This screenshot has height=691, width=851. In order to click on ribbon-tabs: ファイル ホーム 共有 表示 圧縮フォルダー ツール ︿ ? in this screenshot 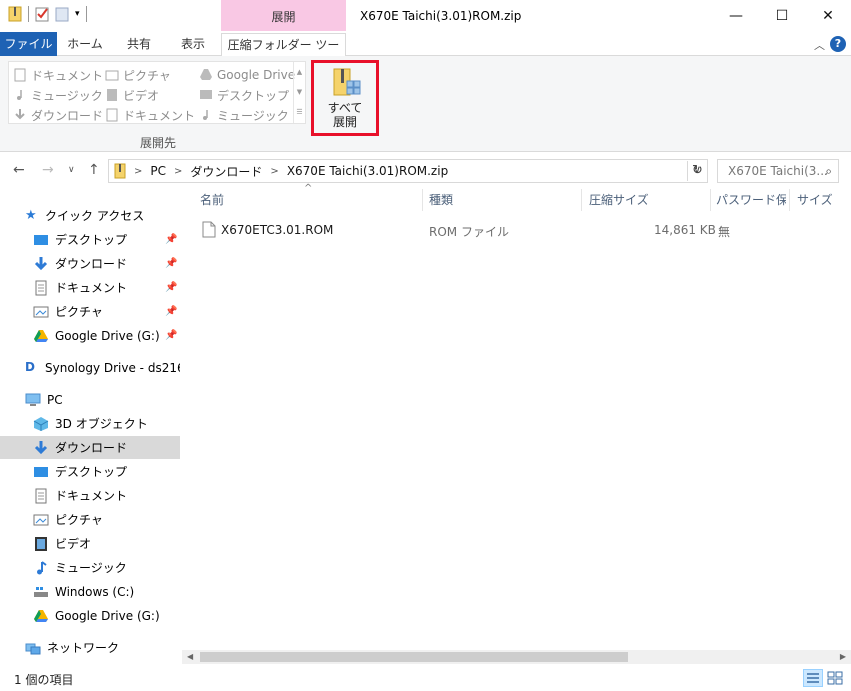, I will do `click(425, 53)`.